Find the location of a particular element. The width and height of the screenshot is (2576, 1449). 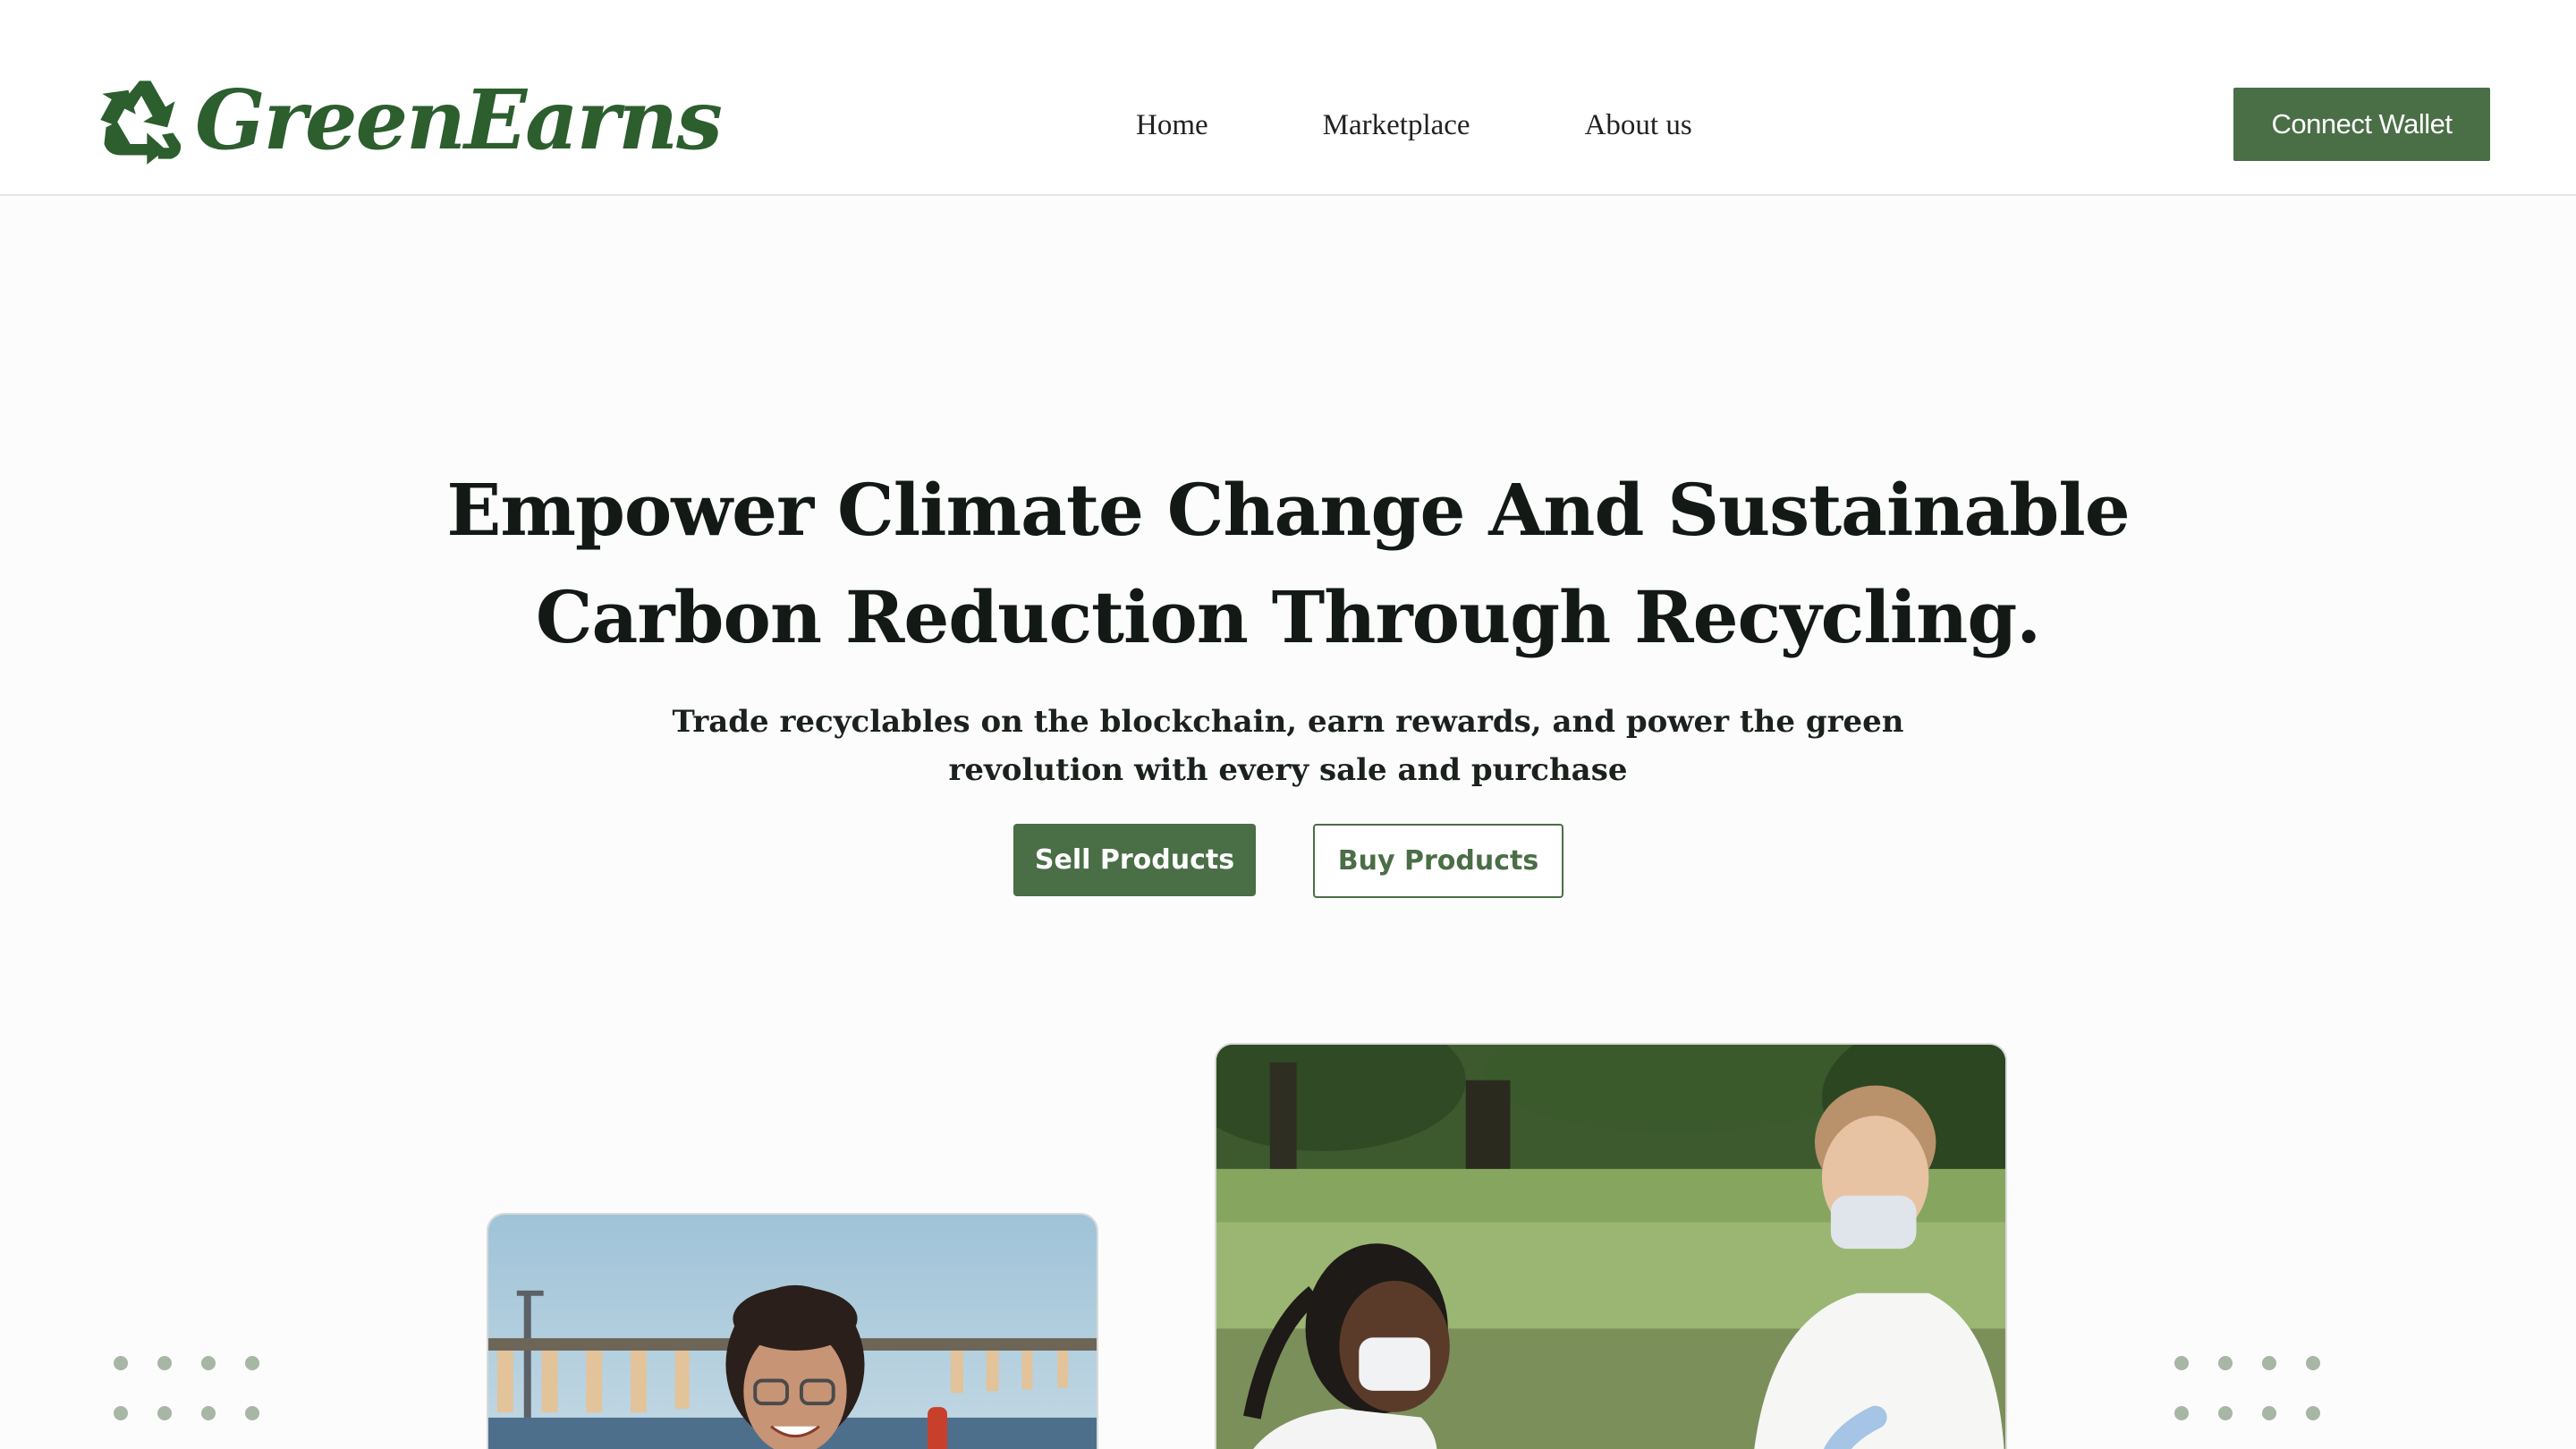

hero-photo-volunteers is located at coordinates (1611, 1246).